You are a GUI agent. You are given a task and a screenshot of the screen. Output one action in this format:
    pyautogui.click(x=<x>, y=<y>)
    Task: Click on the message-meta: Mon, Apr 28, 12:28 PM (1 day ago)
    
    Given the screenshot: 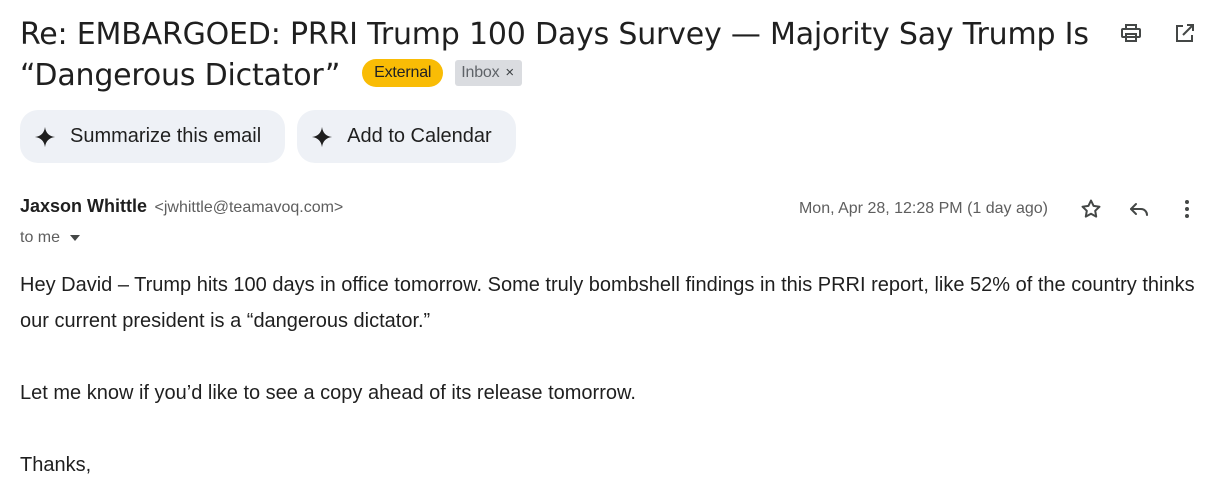 What is the action you would take?
    pyautogui.click(x=999, y=209)
    